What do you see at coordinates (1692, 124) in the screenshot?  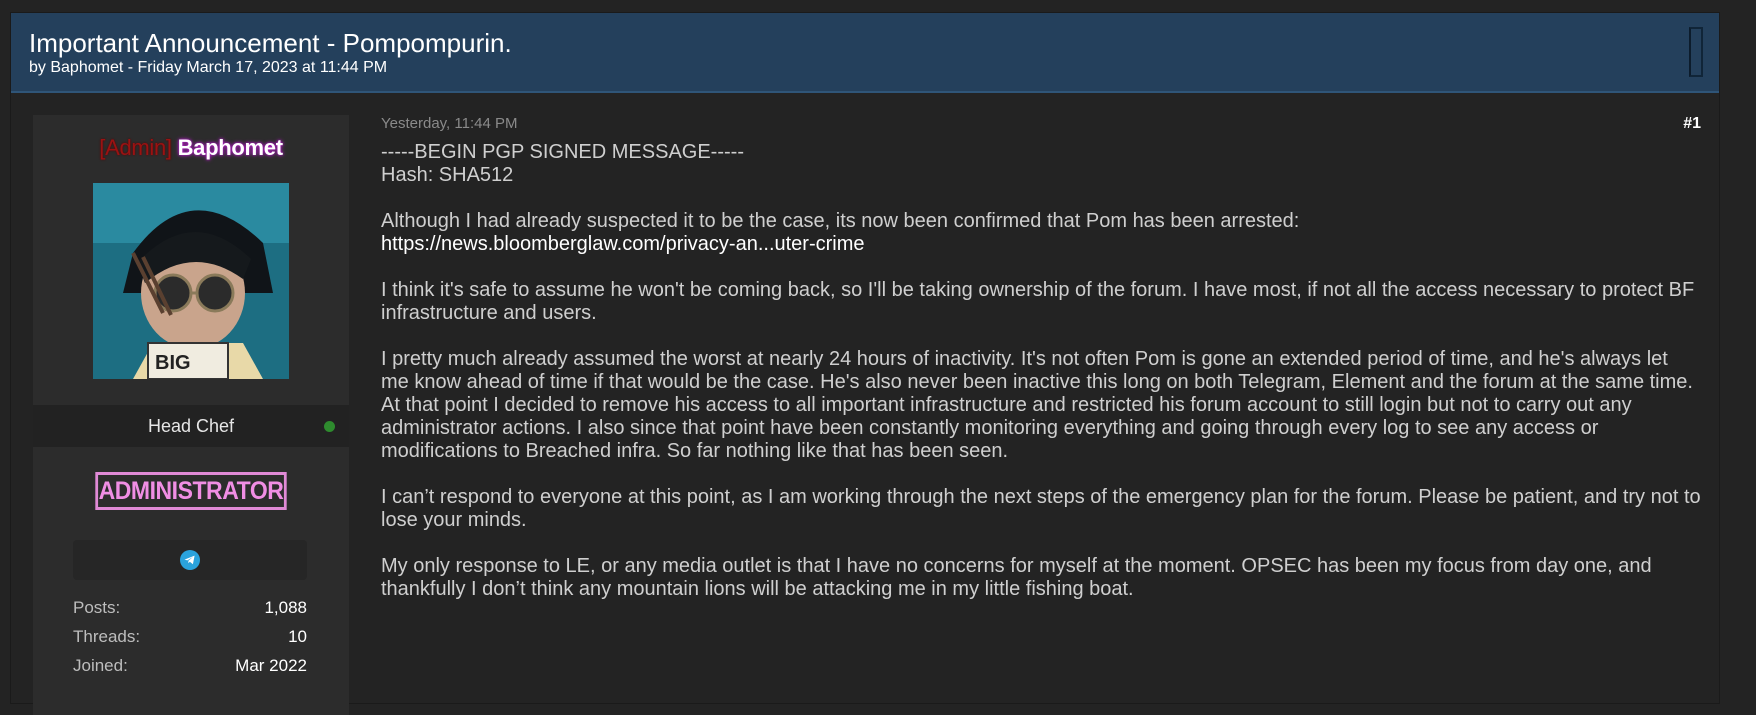 I see `post-number-link: #1` at bounding box center [1692, 124].